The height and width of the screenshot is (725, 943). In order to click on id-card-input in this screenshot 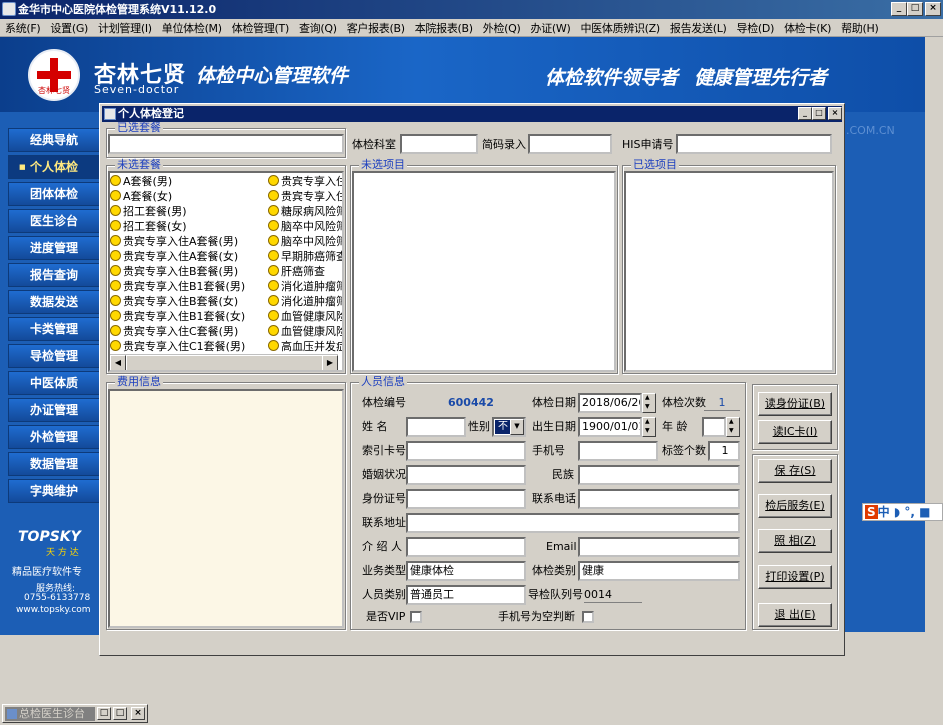, I will do `click(466, 499)`.